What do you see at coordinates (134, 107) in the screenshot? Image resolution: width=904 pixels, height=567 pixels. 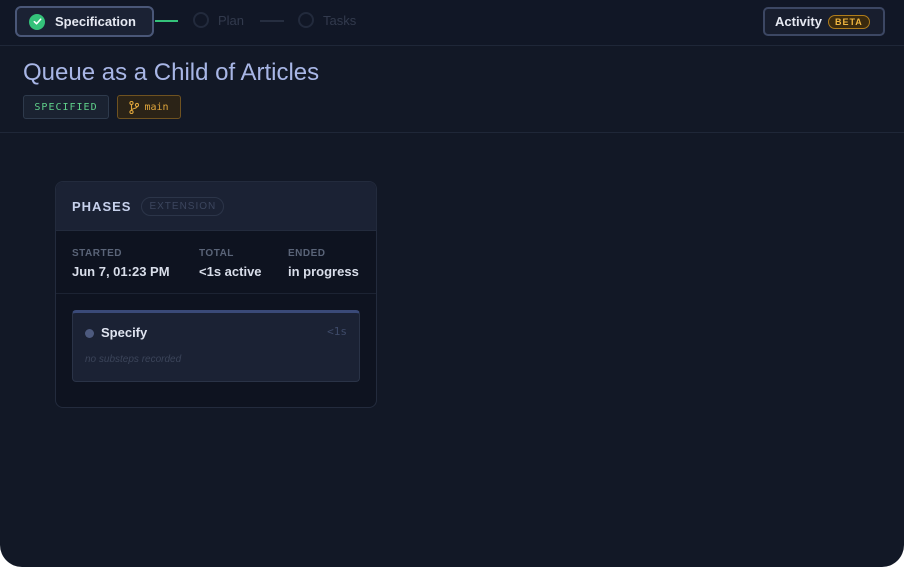 I see `git-branch-icon` at bounding box center [134, 107].